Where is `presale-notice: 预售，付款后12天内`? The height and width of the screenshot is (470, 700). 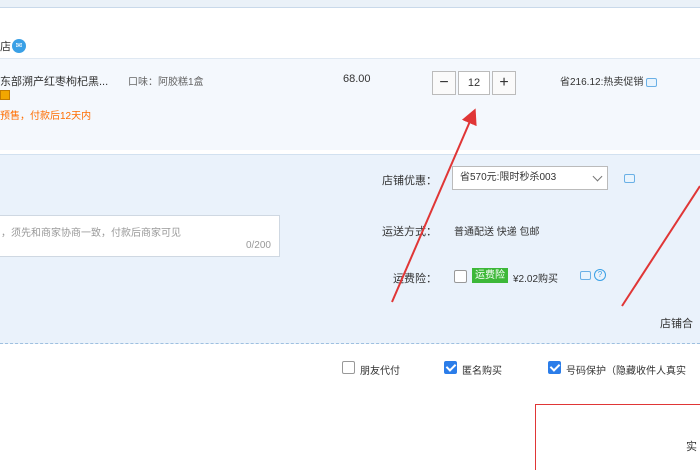 presale-notice: 预售，付款后12天内 is located at coordinates (46, 116).